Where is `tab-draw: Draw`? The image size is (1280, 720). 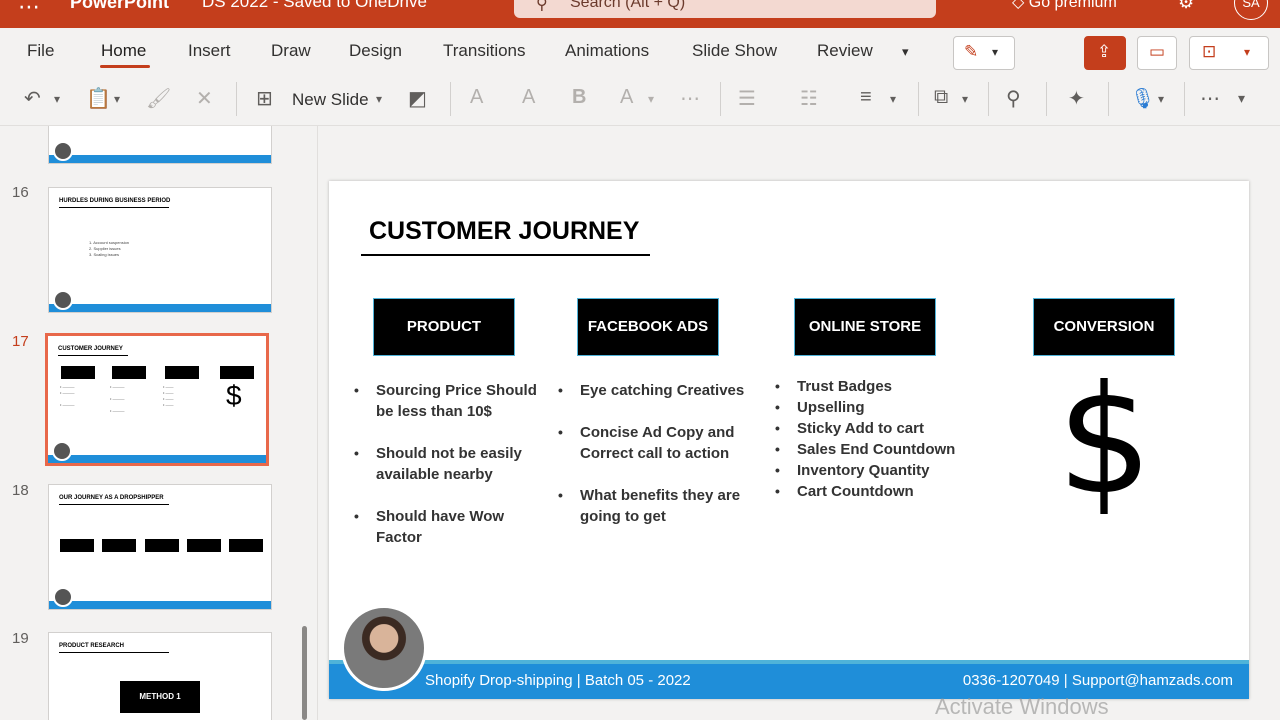 tab-draw: Draw is located at coordinates (291, 51).